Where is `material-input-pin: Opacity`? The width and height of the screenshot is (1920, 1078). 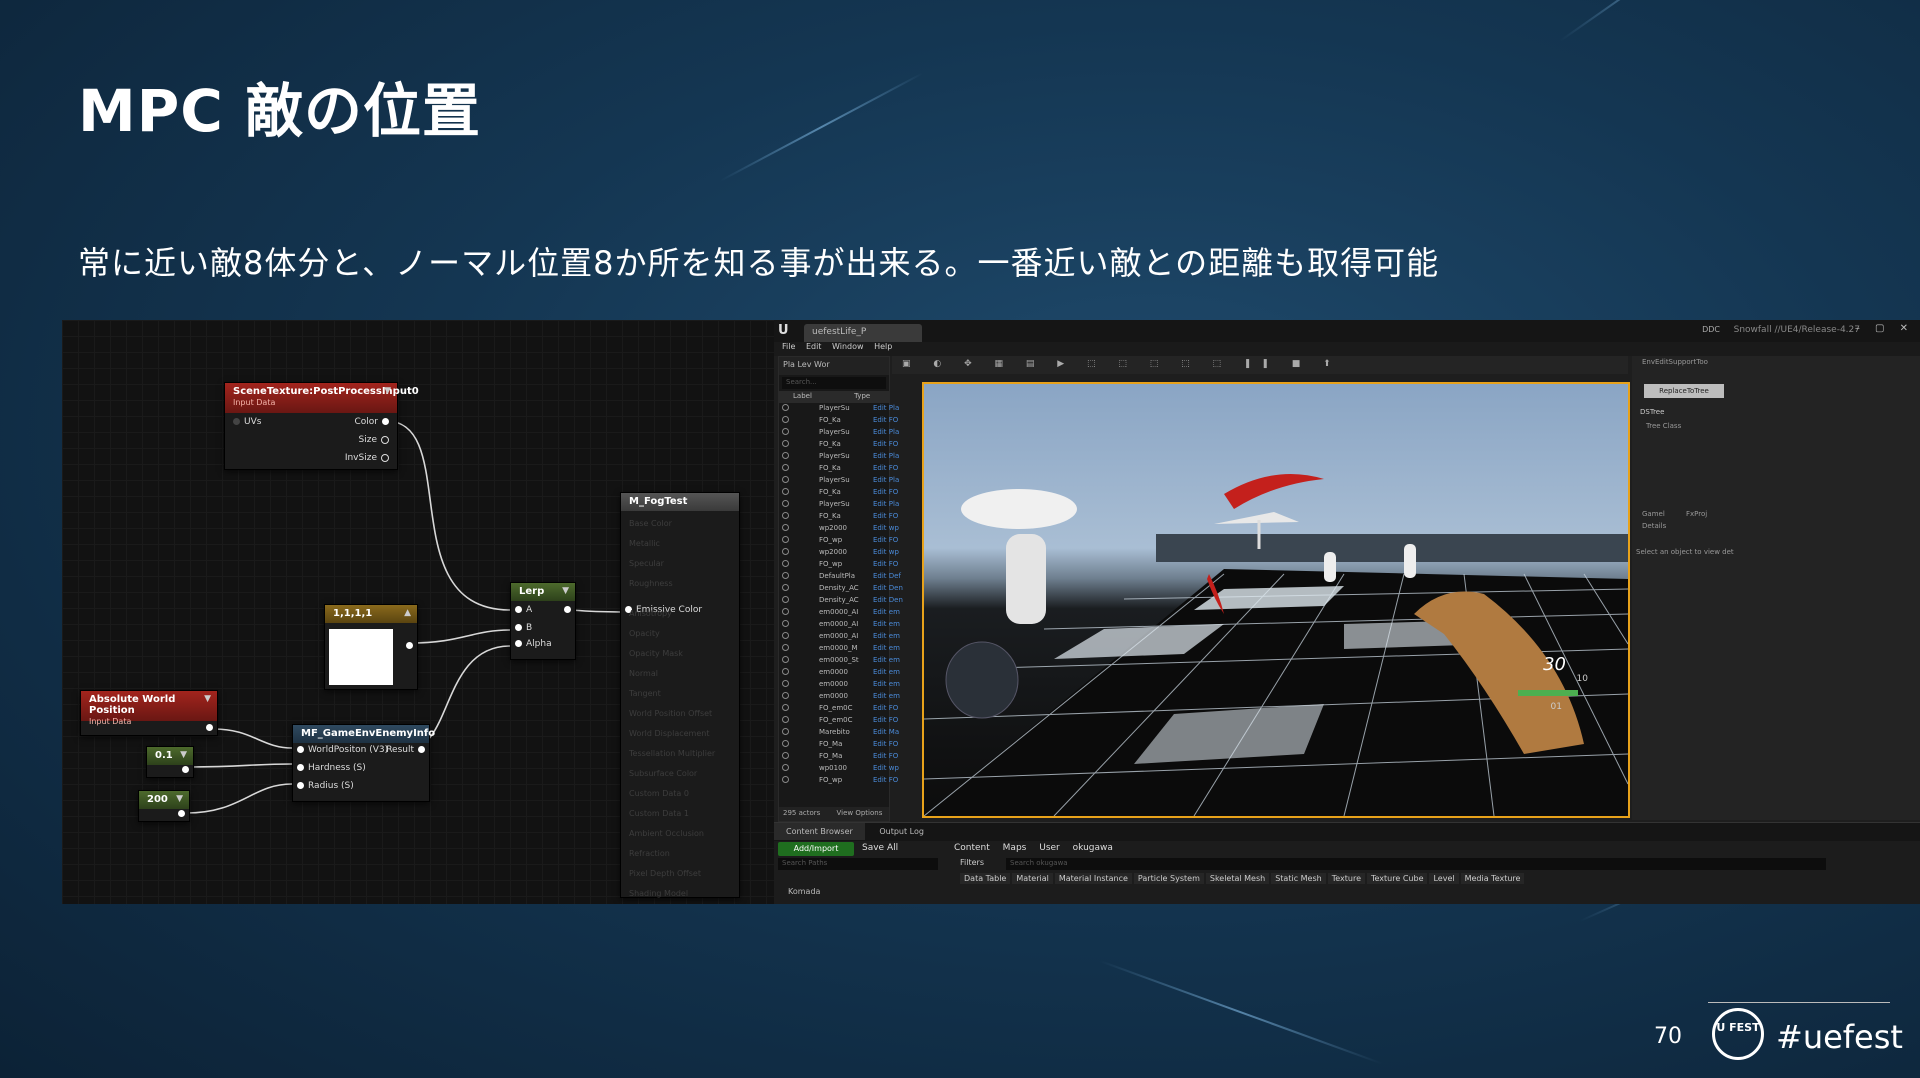
material-input-pin: Opacity is located at coordinates (644, 633).